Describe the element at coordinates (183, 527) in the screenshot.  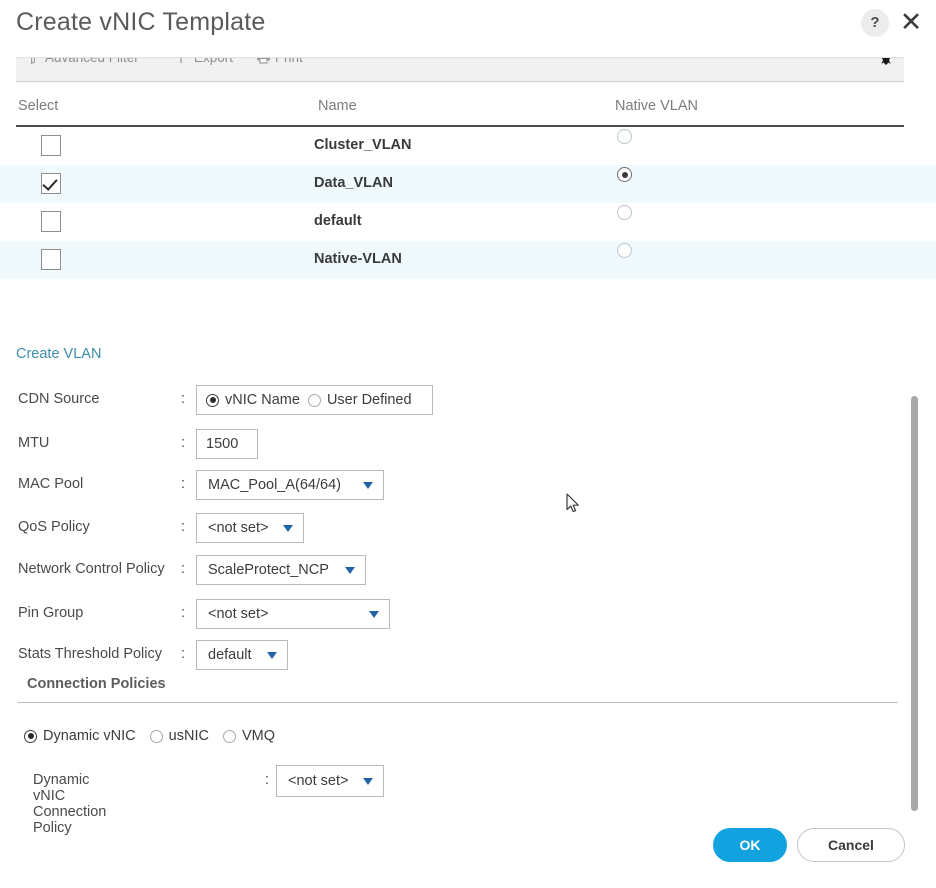
I see `qos-policy-colon: :` at that location.